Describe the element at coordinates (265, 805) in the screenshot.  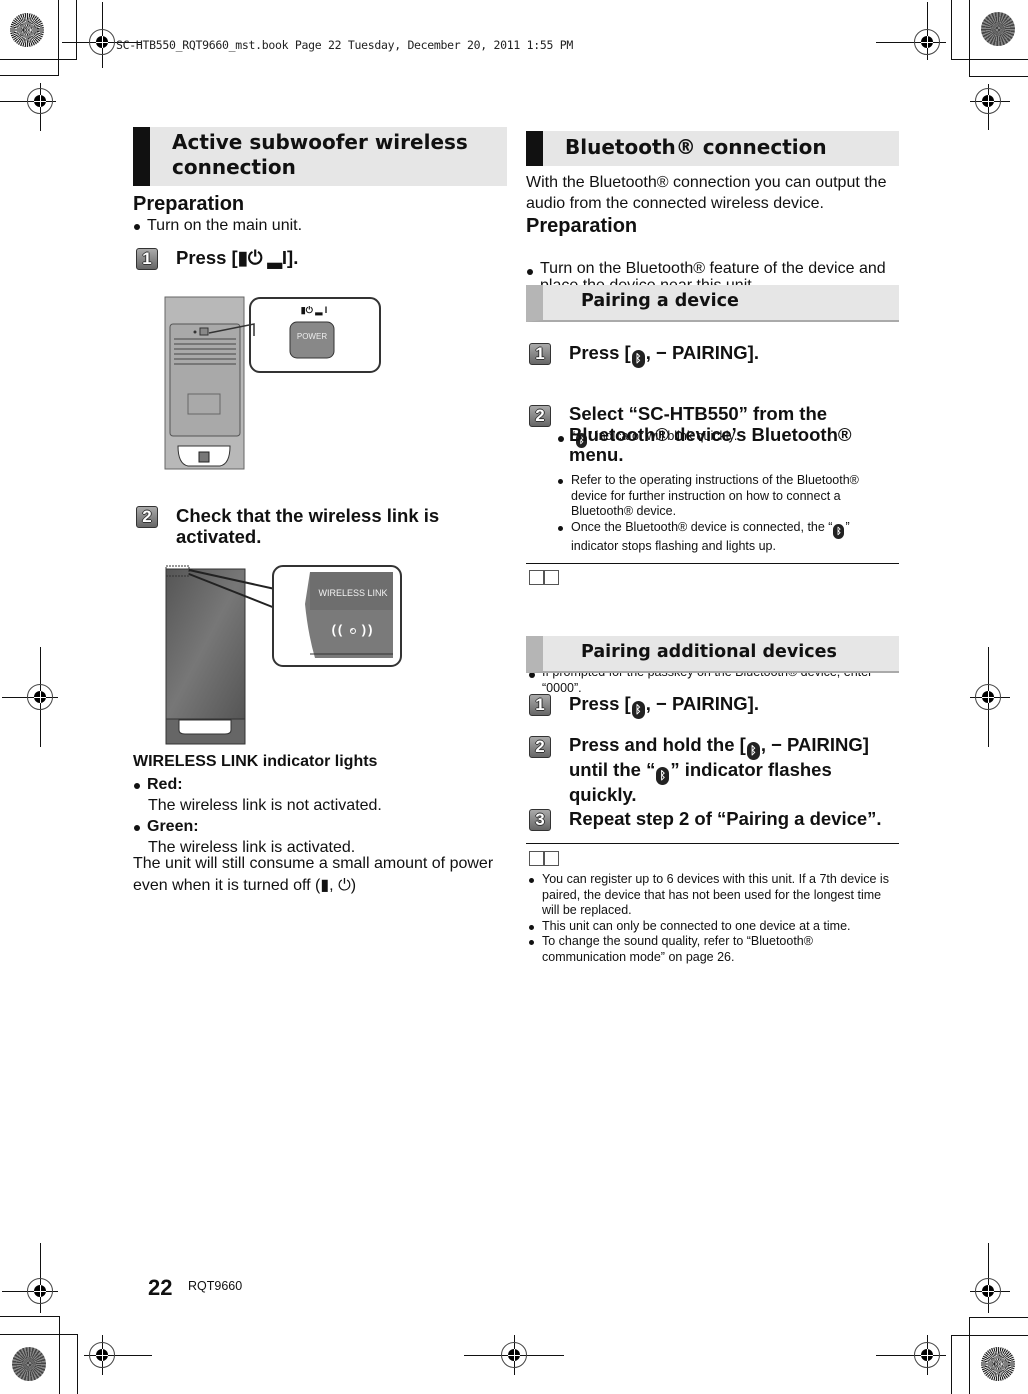
I see `indicator-desc-red: The wireless link is not activated.` at that location.